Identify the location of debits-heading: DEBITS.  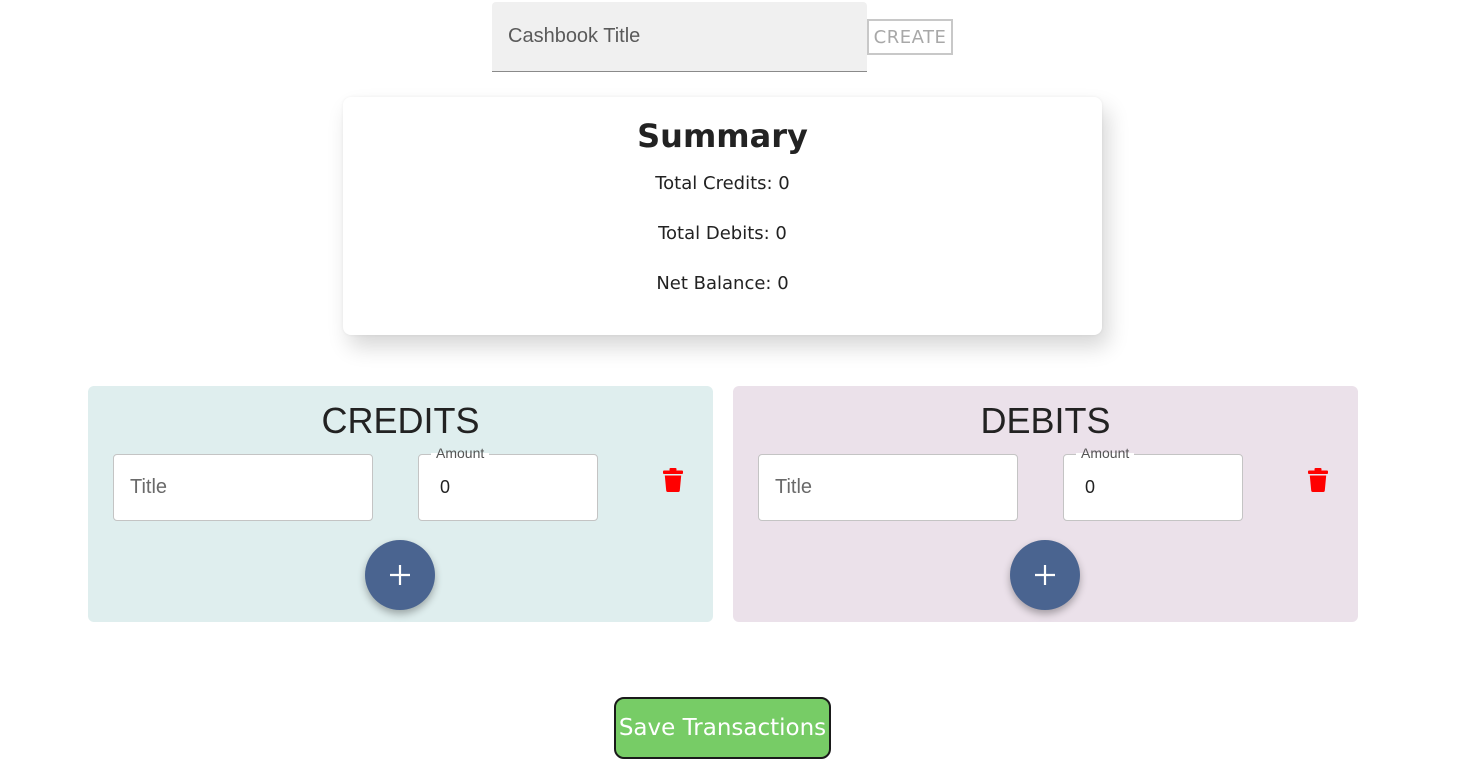
(1045, 420).